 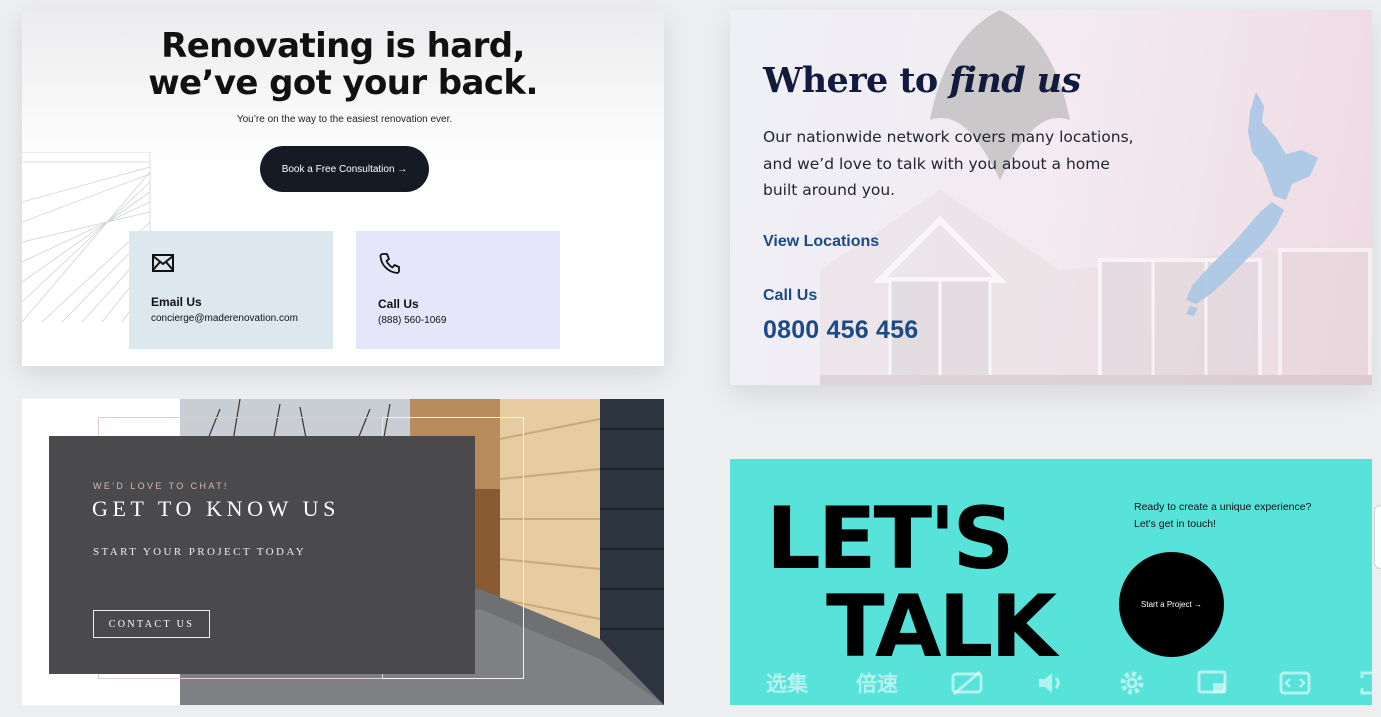 What do you see at coordinates (821, 242) in the screenshot?
I see `view-locations-link: View Locations` at bounding box center [821, 242].